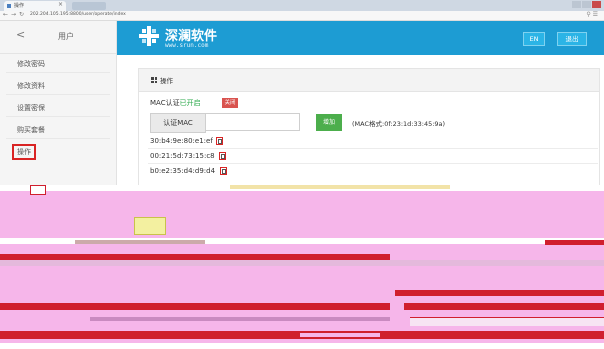  I want to click on mac-address-input, so click(252, 122).